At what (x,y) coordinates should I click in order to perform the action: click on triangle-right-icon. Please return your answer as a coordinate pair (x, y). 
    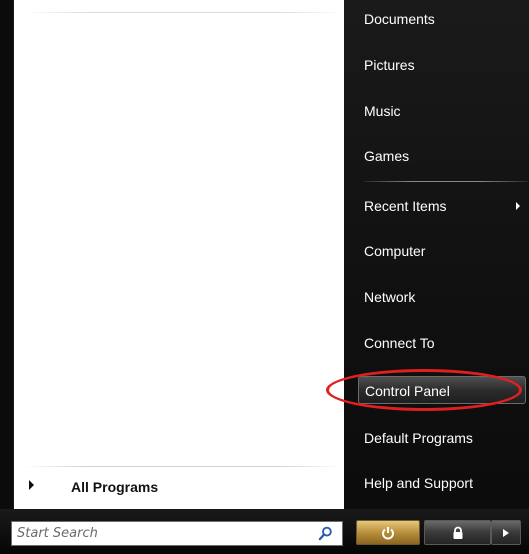
    Looking at the image, I should click on (31, 485).